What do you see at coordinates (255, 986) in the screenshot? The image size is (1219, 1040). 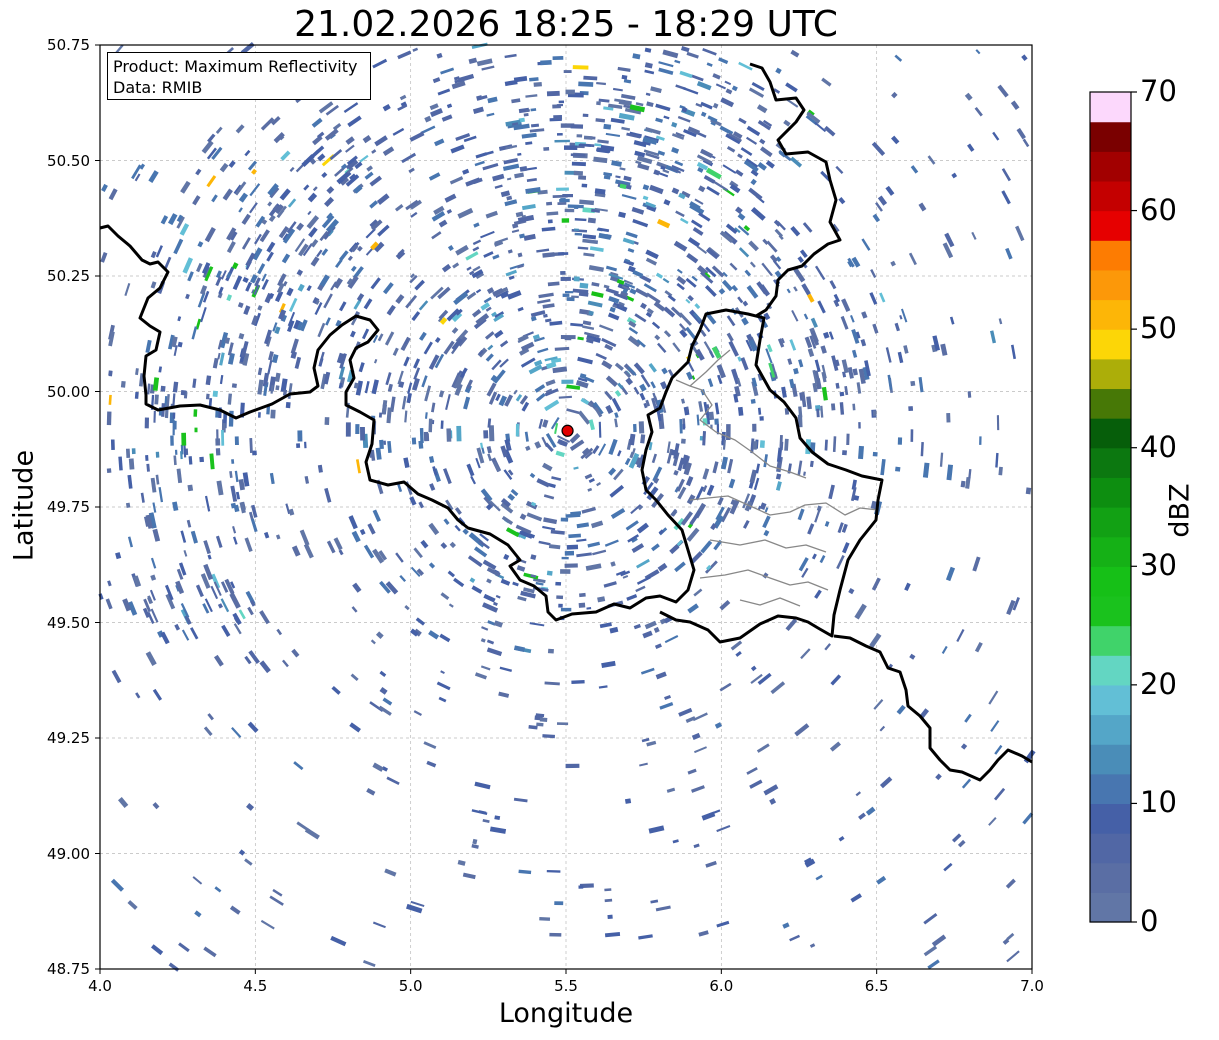 I see `x-tick-label: 4.5` at bounding box center [255, 986].